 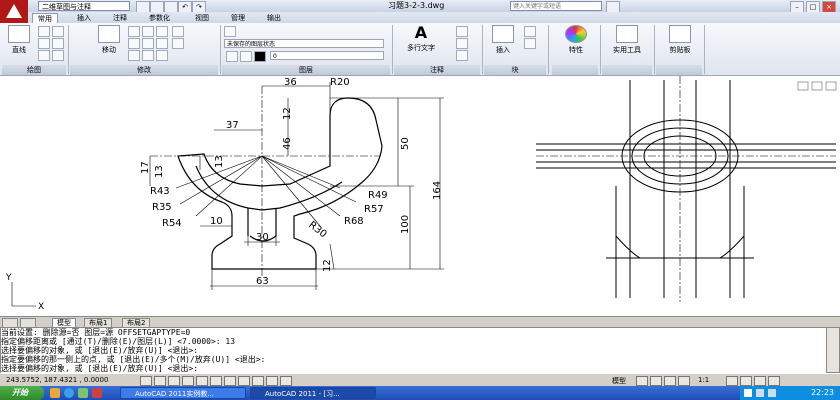 What do you see at coordinates (96, 332) in the screenshot?
I see `command-line: 当前设置: 删除源=否 图层=源 OFFSETGAPTYPE=0` at bounding box center [96, 332].